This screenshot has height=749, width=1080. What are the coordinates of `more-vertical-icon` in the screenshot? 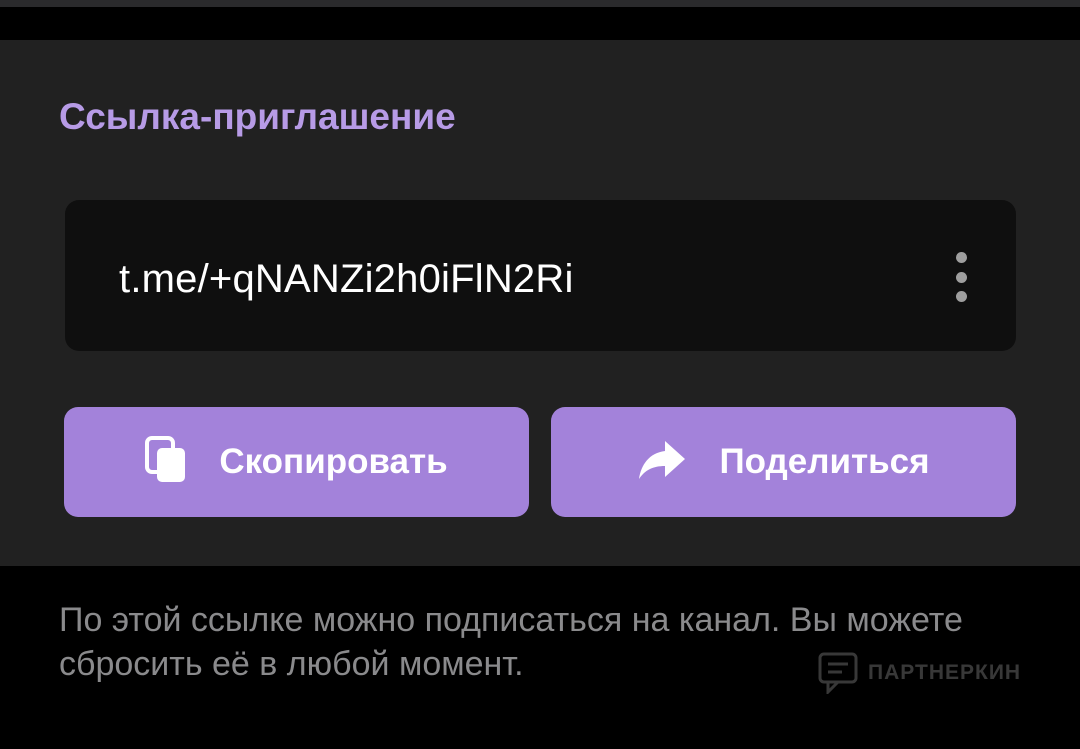 It's located at (961, 277).